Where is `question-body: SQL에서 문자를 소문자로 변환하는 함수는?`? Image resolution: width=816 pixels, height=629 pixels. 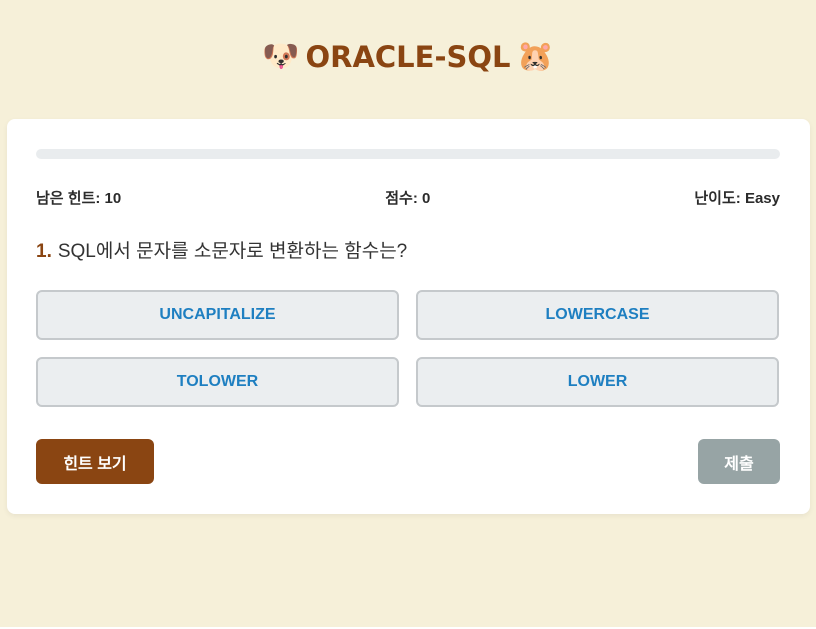
question-body: SQL에서 문자를 소문자로 변환하는 함수는? is located at coordinates (232, 251).